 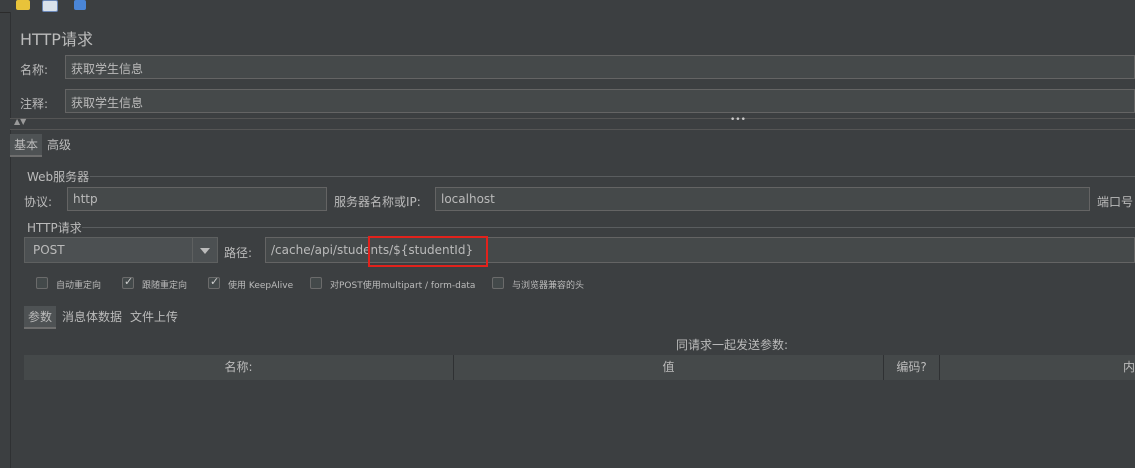 I want to click on server-field: localhost, so click(x=762, y=199).